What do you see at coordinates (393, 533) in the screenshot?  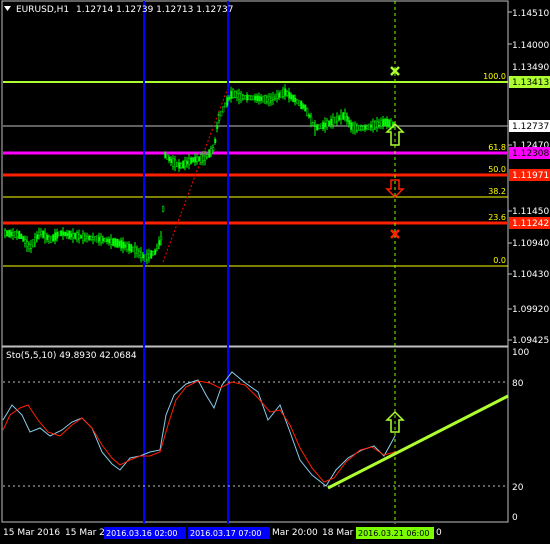 I see `cursor-time-badge: 2016.03.21 06:00` at bounding box center [393, 533].